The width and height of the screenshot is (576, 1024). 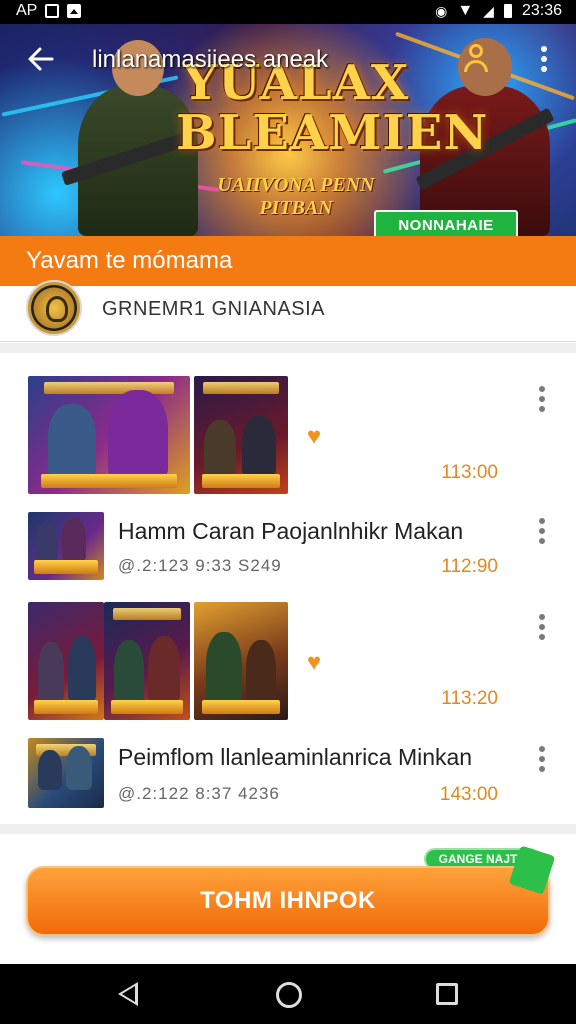 What do you see at coordinates (27, 10) in the screenshot?
I see `status-left-text: AP` at bounding box center [27, 10].